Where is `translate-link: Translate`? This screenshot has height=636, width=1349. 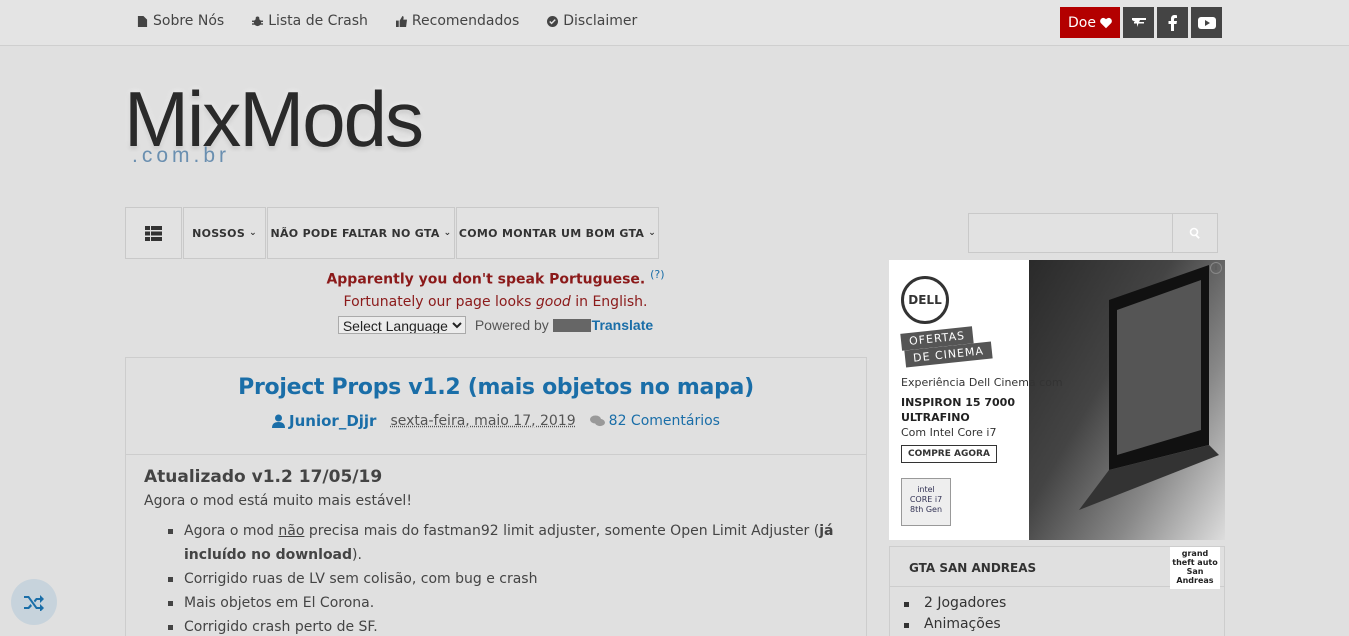
translate-link: Translate is located at coordinates (622, 325).